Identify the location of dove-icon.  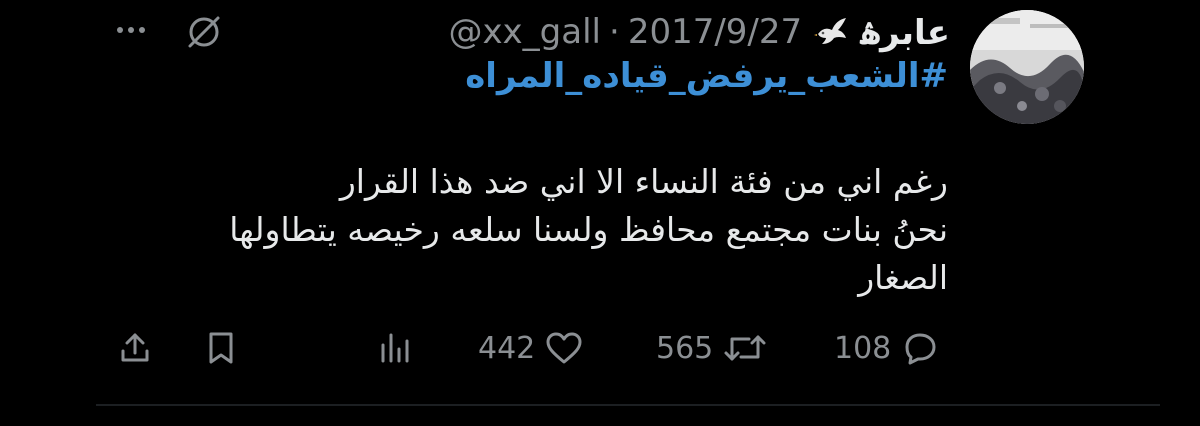
(832, 32).